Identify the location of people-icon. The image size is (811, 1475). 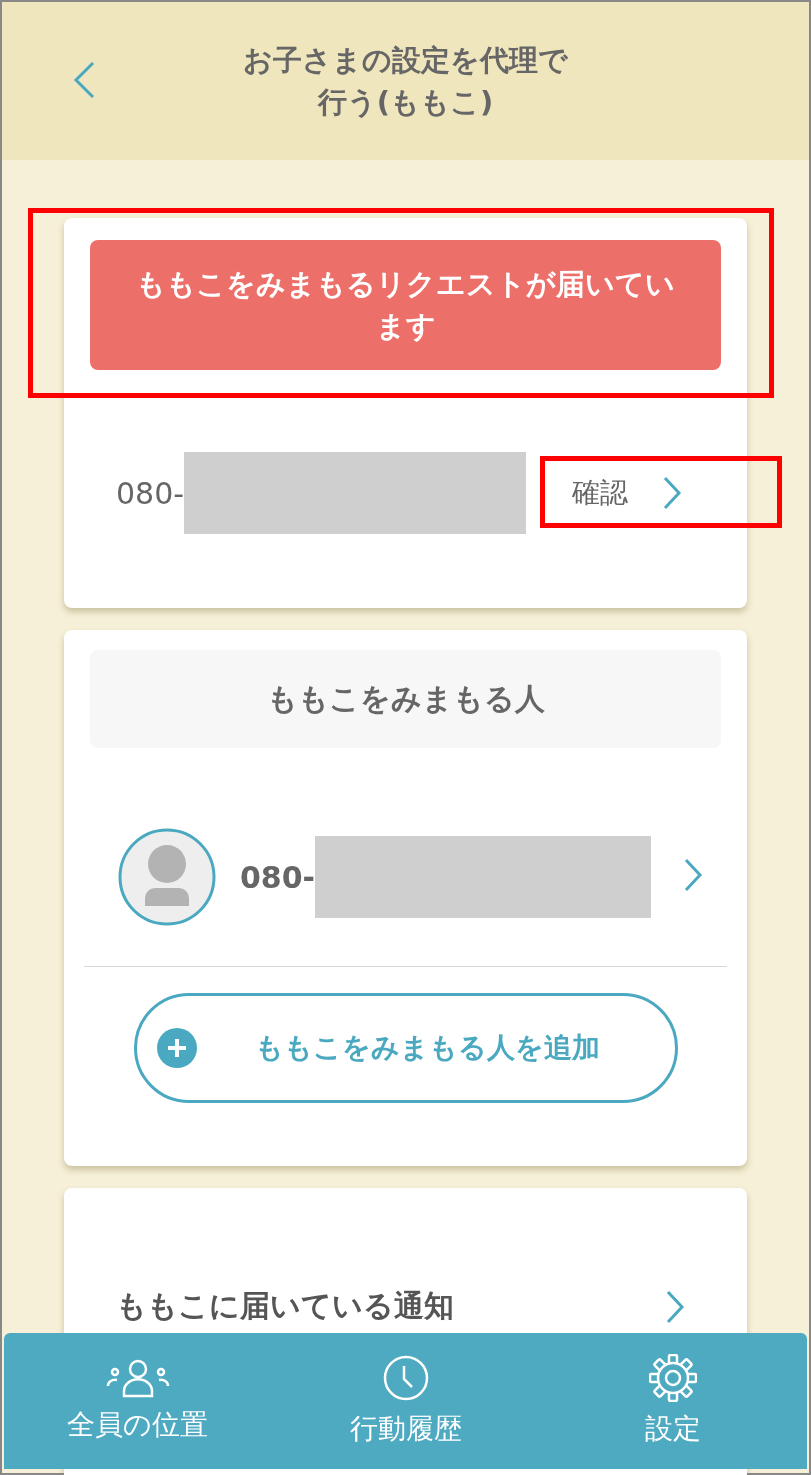
(137, 1378).